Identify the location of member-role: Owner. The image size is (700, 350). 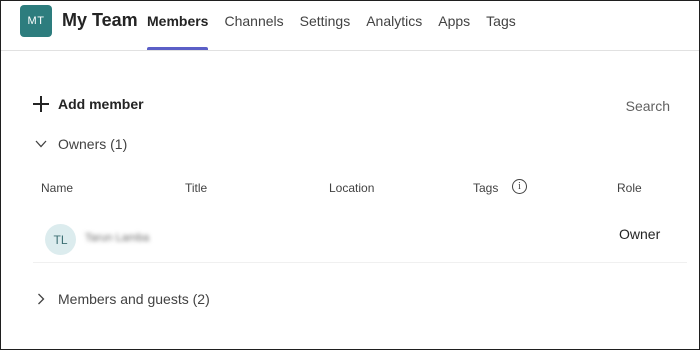
(639, 234).